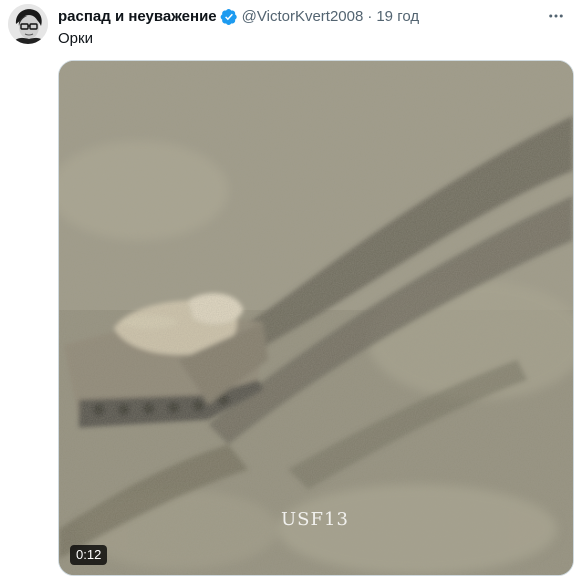  I want to click on video-duration-badge: 0:12, so click(89, 555).